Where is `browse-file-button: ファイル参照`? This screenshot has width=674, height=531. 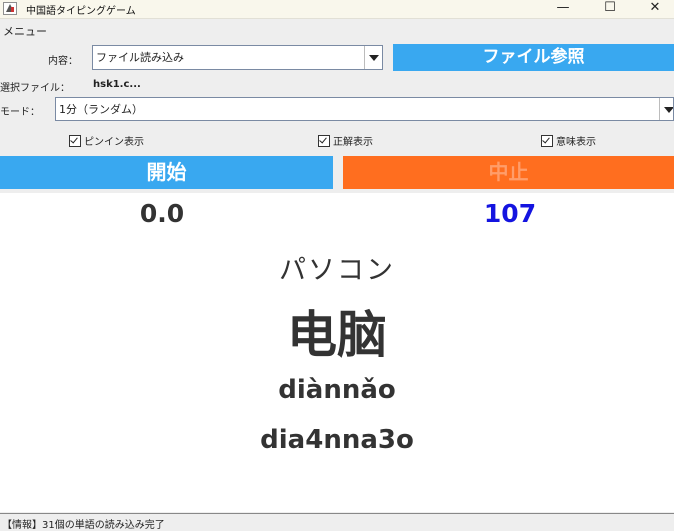
browse-file-button: ファイル参照 is located at coordinates (533, 57).